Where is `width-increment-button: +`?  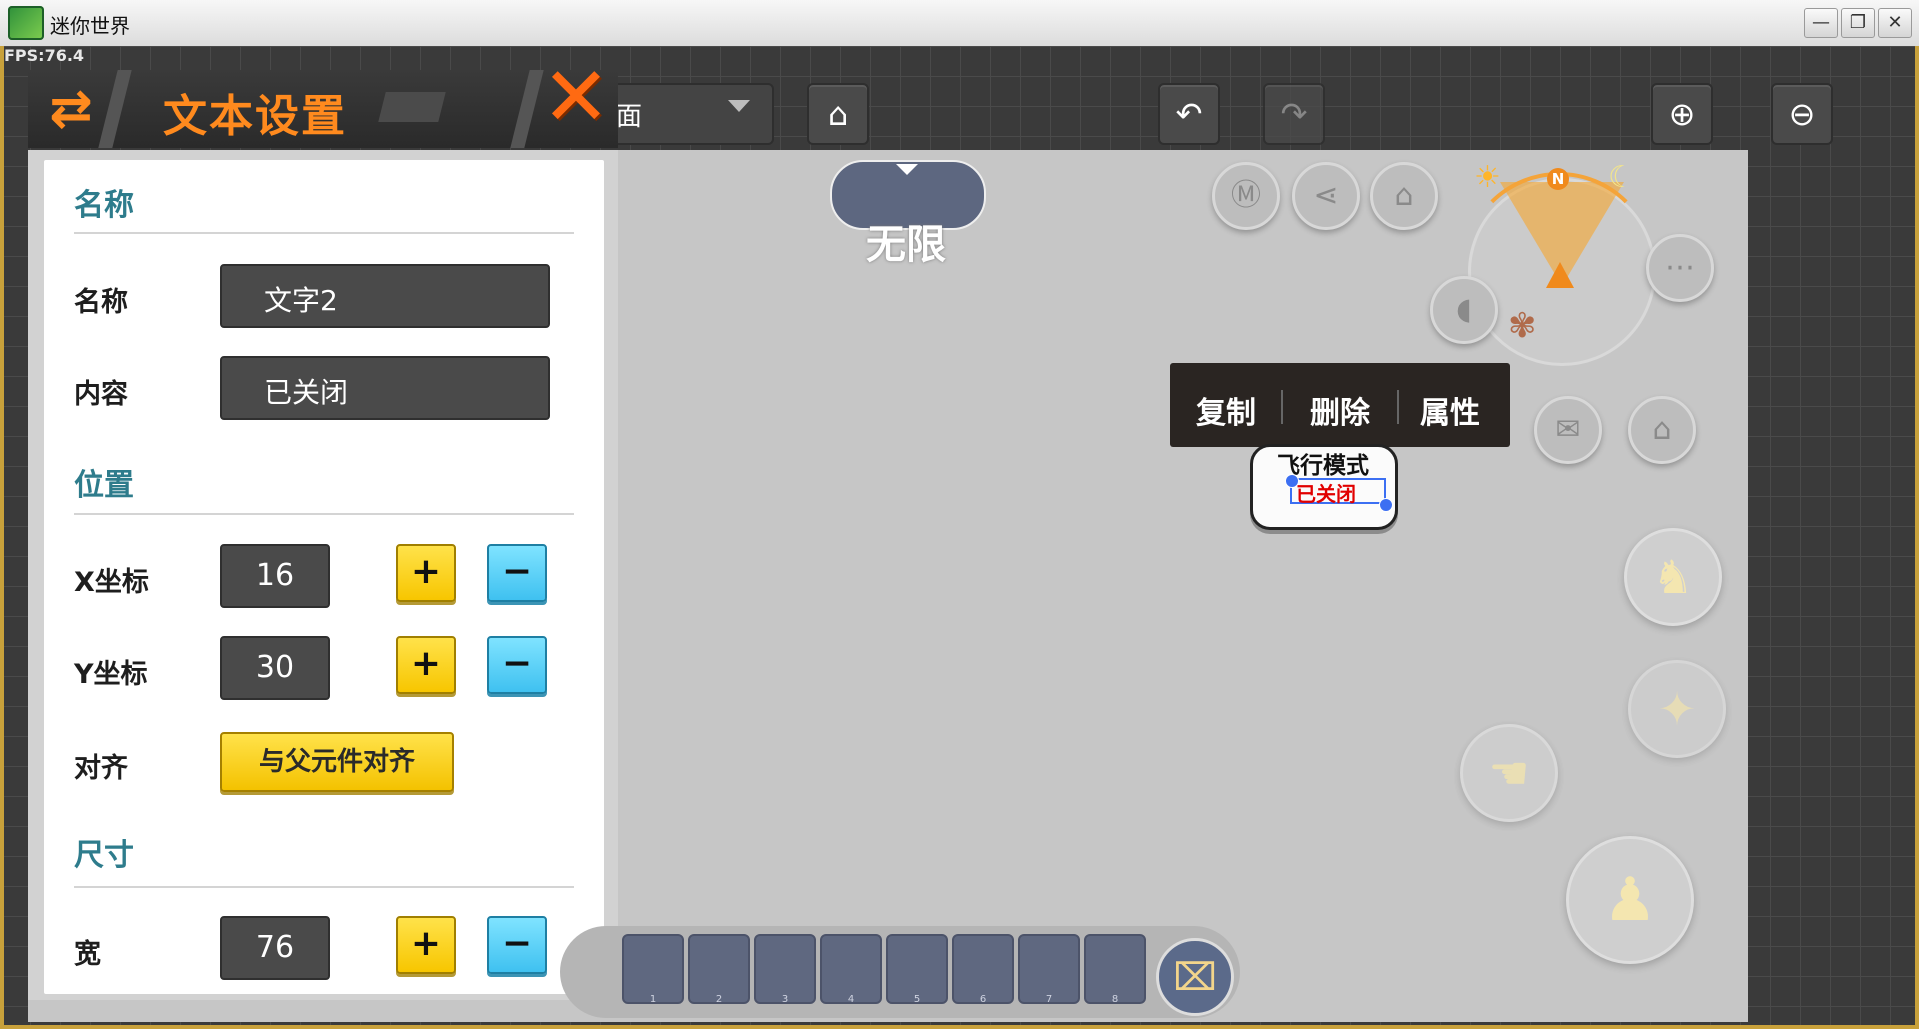
width-increment-button: + is located at coordinates (426, 945).